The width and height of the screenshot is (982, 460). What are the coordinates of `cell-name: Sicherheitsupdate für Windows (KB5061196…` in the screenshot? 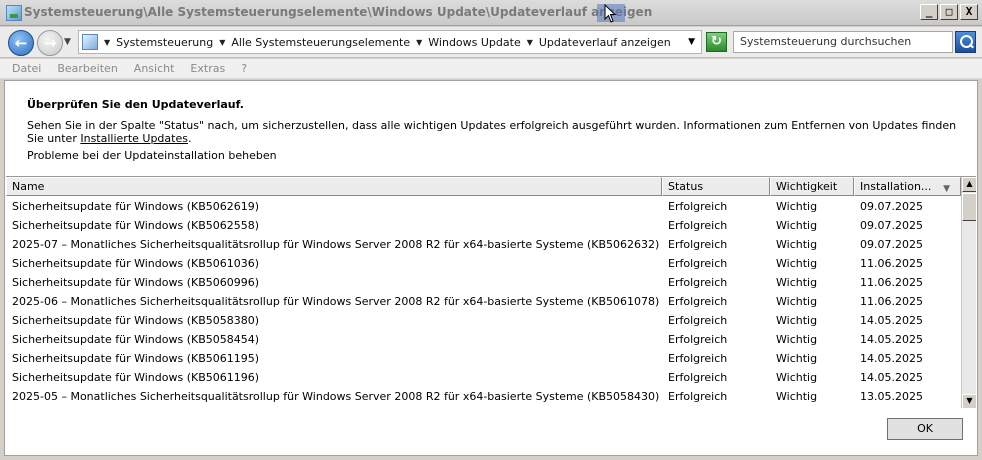 It's located at (136, 377).